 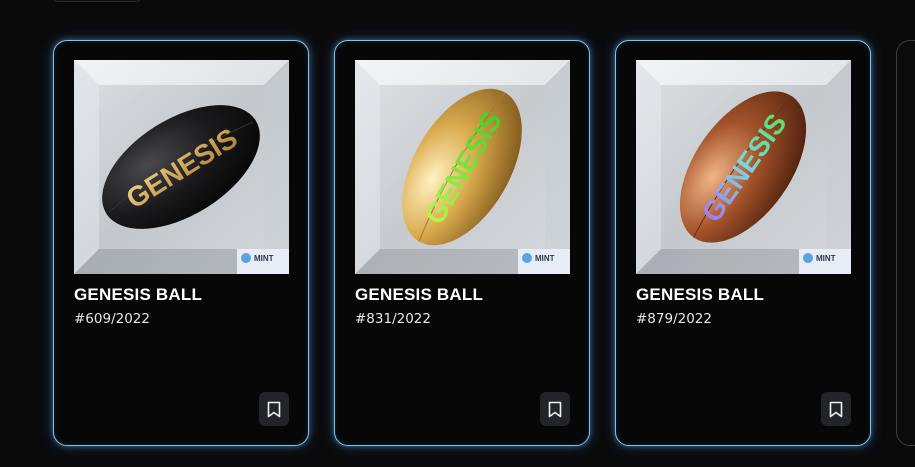 What do you see at coordinates (393, 319) in the screenshot?
I see `edition-number: #831/2022` at bounding box center [393, 319].